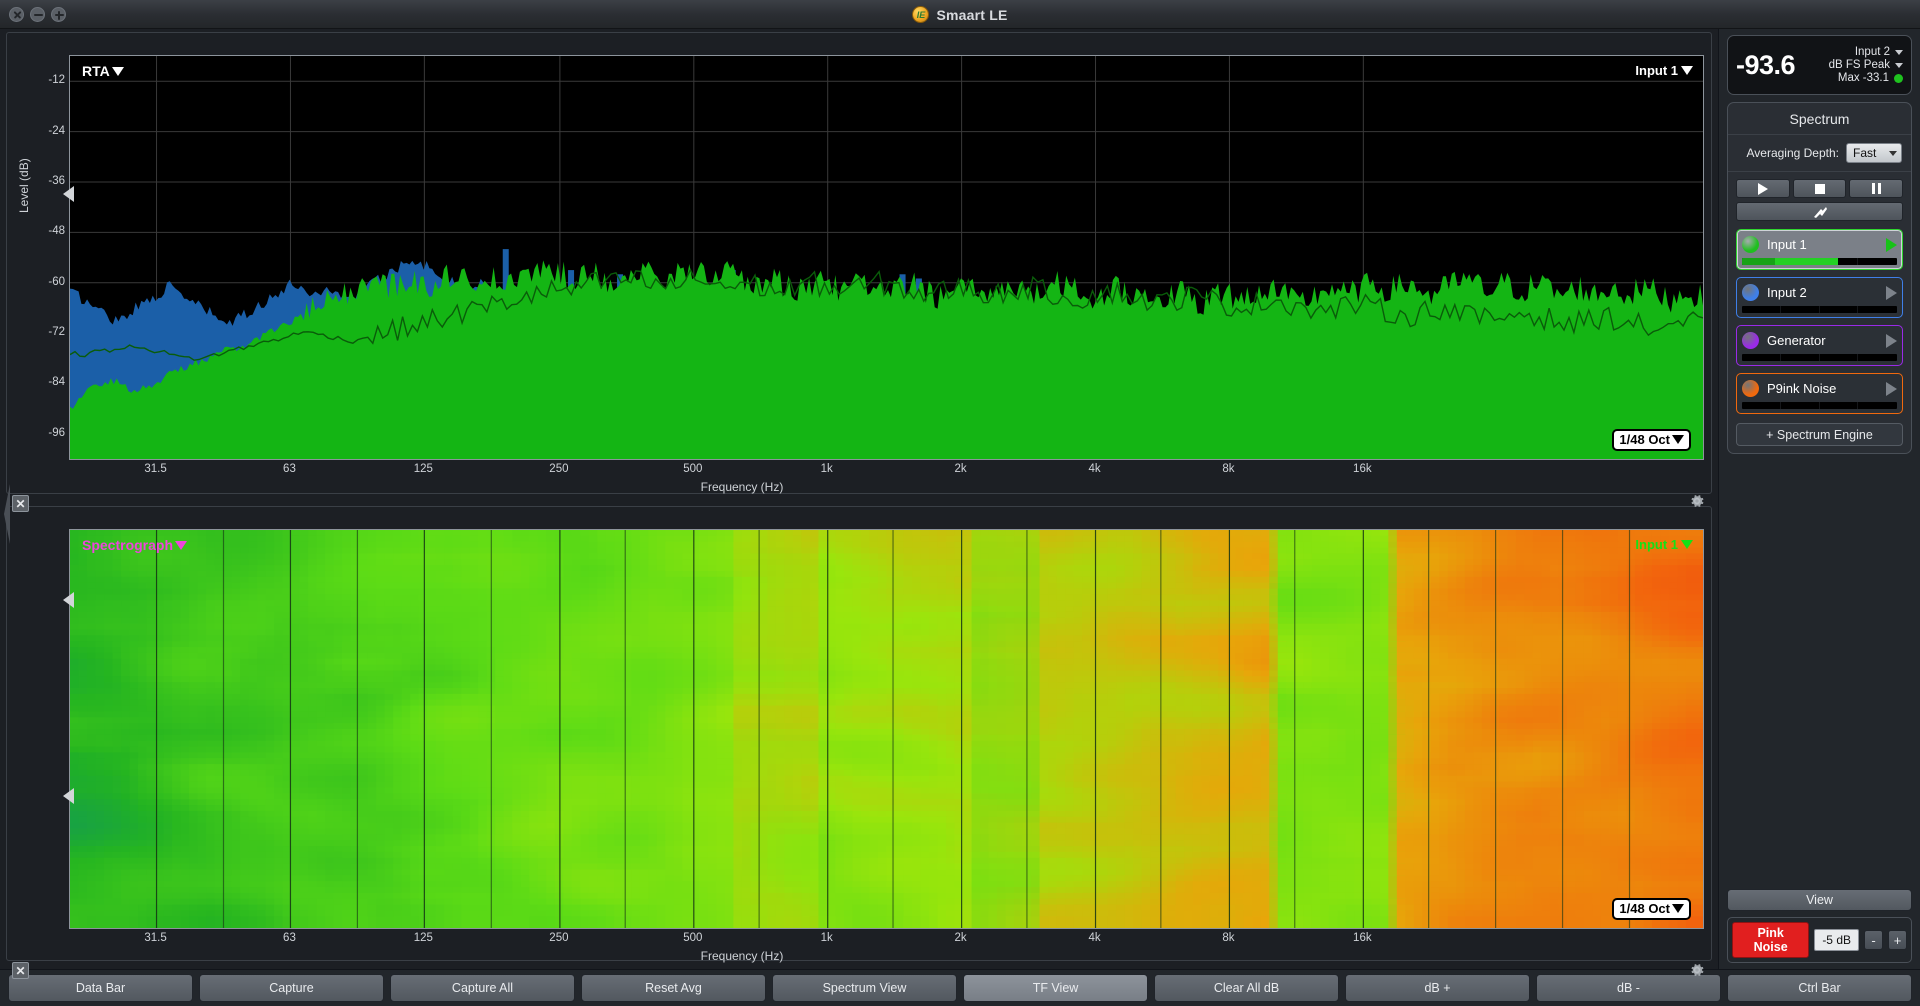  What do you see at coordinates (128, 545) in the screenshot?
I see `spectrograph-title-text: Spectrograph` at bounding box center [128, 545].